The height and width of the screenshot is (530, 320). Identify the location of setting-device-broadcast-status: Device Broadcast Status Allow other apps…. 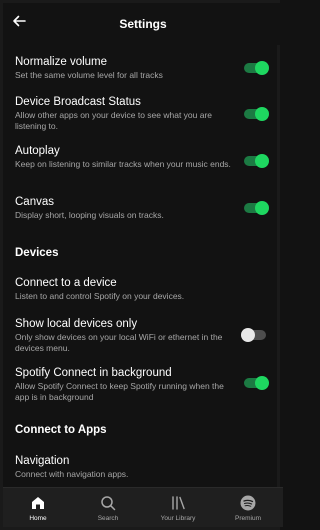
(143, 113).